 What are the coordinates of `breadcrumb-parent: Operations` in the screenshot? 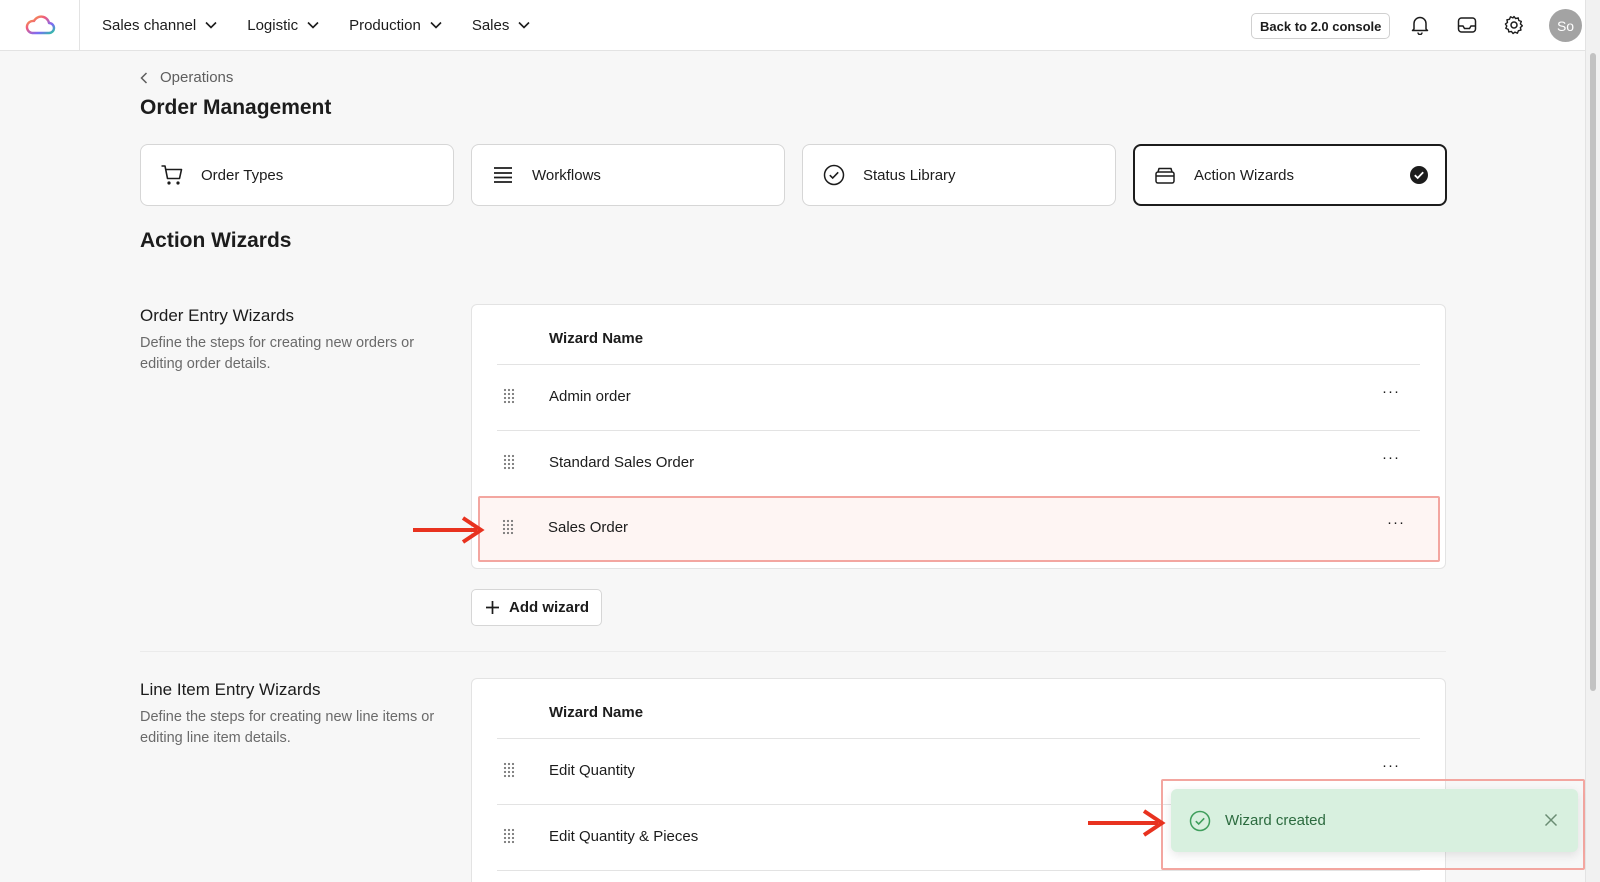 It's located at (196, 77).